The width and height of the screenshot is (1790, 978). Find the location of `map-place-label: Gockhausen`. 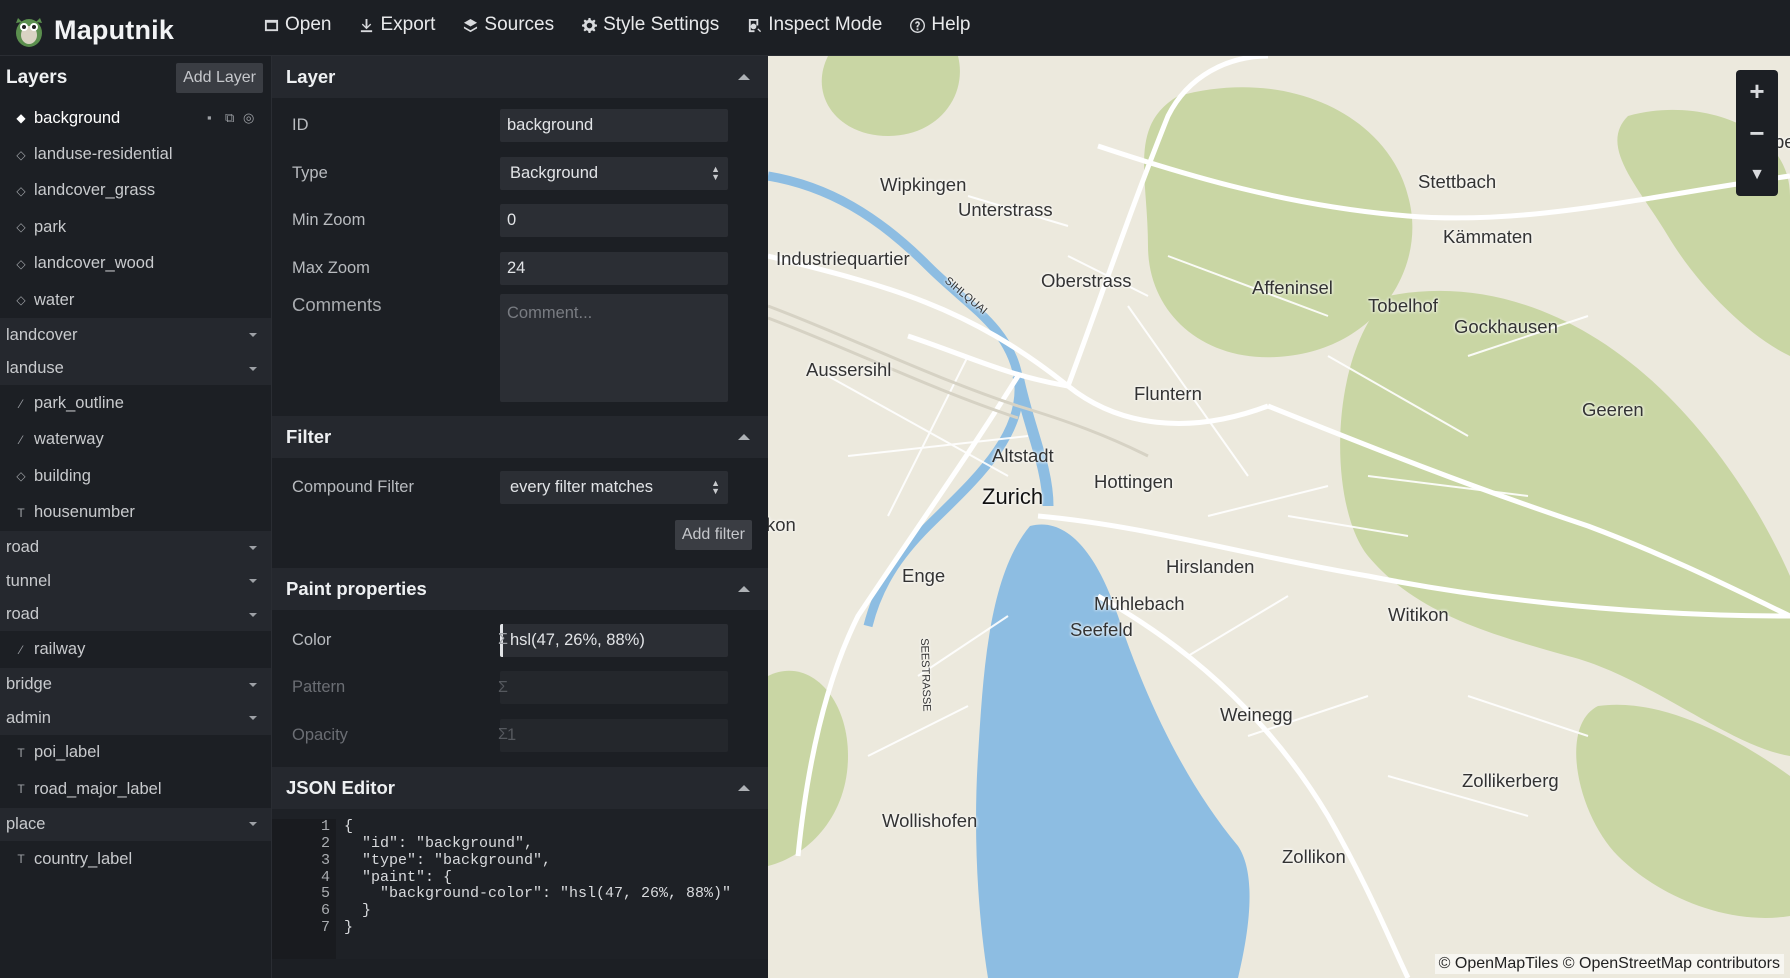

map-place-label: Gockhausen is located at coordinates (1506, 326).